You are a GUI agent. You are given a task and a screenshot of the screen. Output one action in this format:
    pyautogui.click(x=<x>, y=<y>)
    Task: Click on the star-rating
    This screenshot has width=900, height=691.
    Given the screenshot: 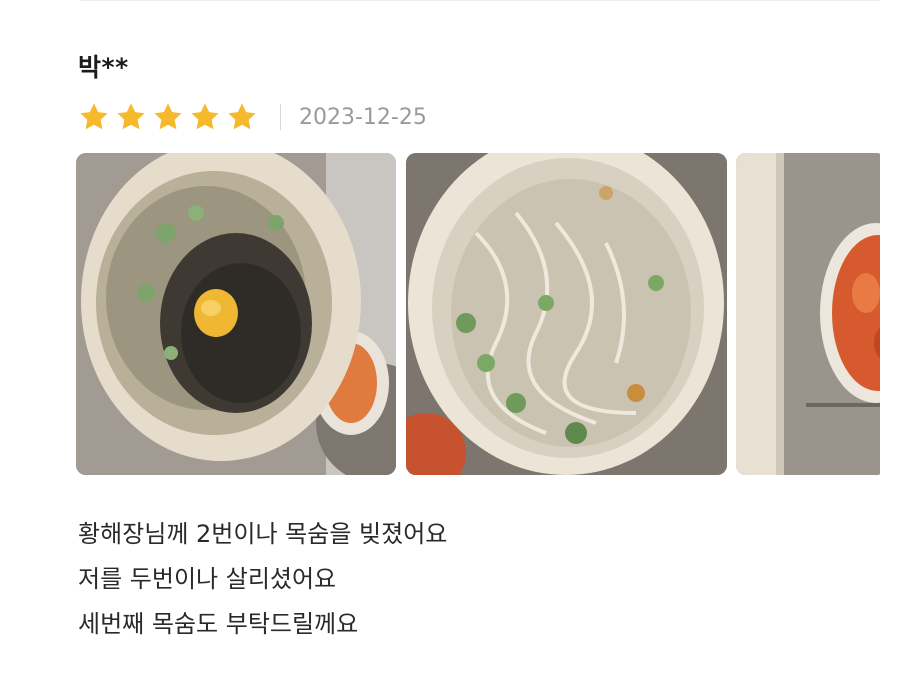 What is the action you would take?
    pyautogui.click(x=168, y=117)
    